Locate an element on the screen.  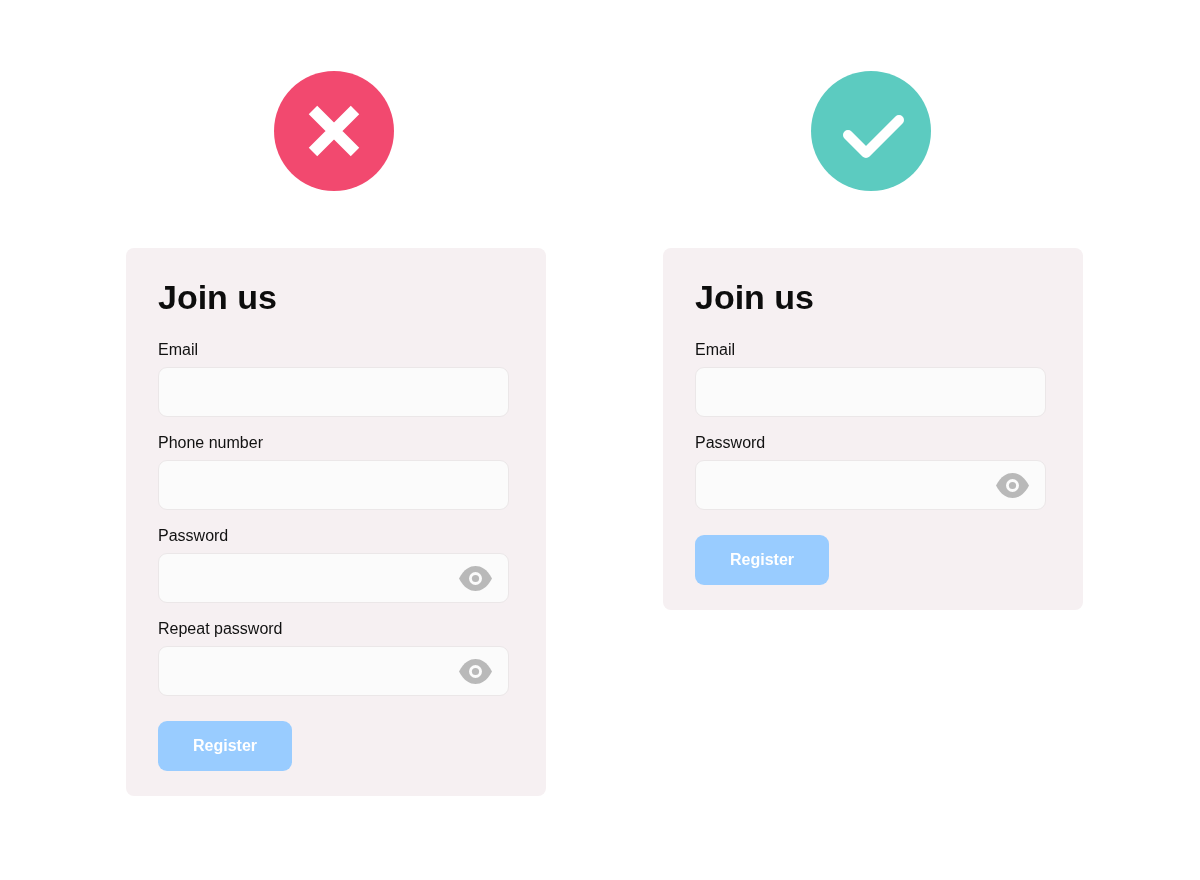
field-label: Repeat password is located at coordinates (220, 629).